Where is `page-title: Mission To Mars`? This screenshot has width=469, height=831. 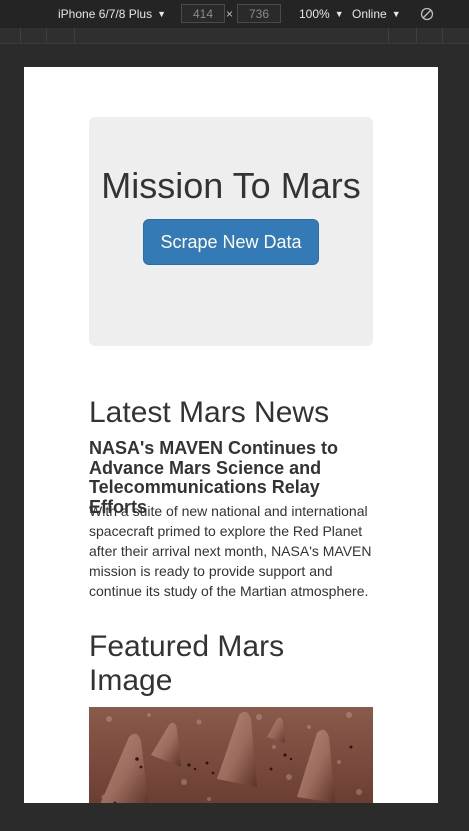
page-title: Mission To Mars is located at coordinates (231, 185).